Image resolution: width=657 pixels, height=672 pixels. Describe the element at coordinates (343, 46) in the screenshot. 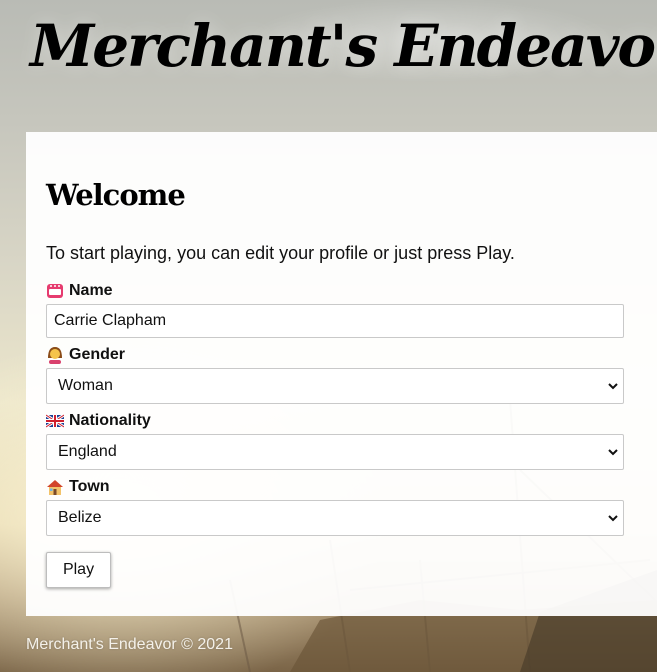

I see `site-title: Merchant's Endeavor` at that location.